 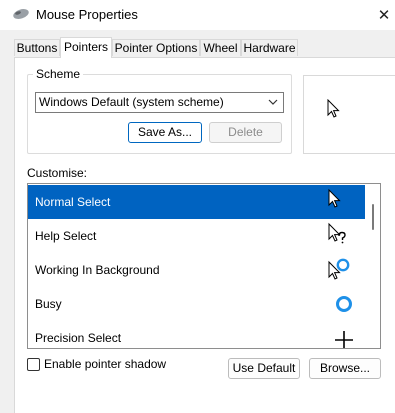 What do you see at coordinates (344, 304) in the screenshot?
I see `busy-ring-icon` at bounding box center [344, 304].